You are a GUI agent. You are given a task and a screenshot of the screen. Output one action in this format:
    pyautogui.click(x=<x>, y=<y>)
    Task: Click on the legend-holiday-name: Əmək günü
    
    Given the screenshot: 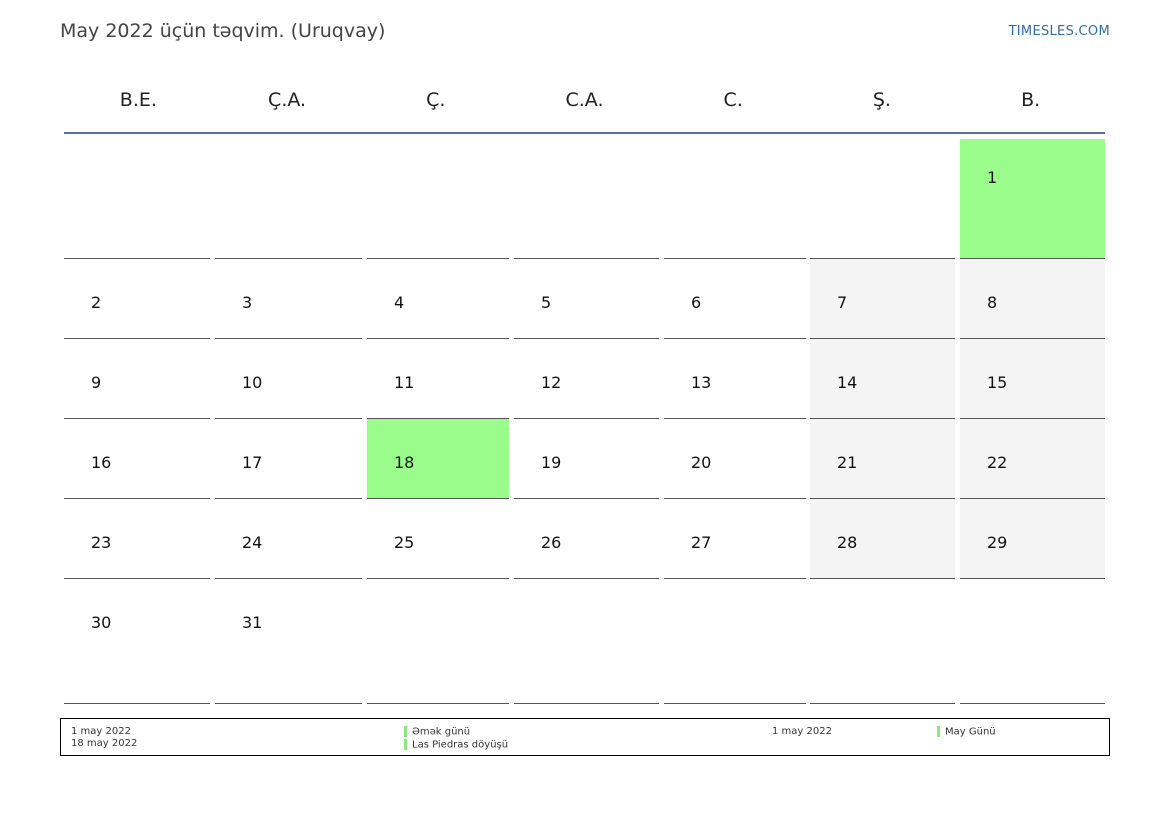 What is the action you would take?
    pyautogui.click(x=441, y=732)
    